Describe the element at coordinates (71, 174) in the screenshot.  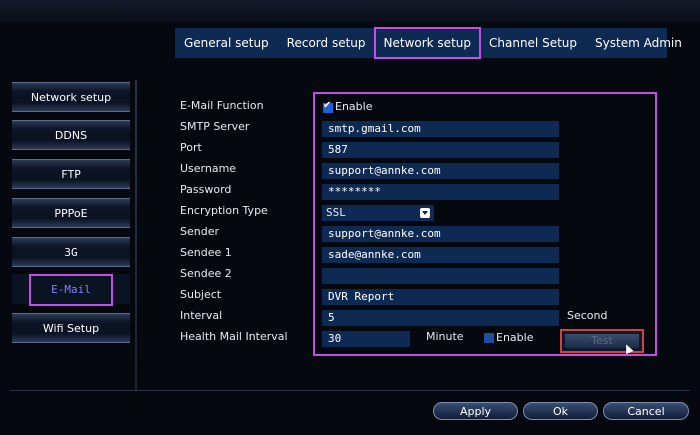
I see `sidebar-item-ftp: FTP` at that location.